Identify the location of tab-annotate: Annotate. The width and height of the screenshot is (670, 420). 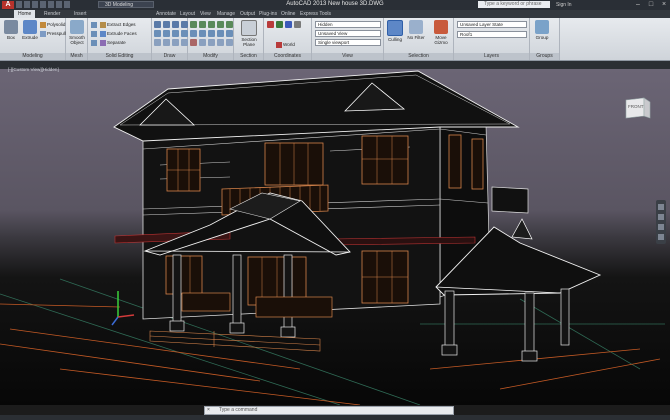
(166, 14).